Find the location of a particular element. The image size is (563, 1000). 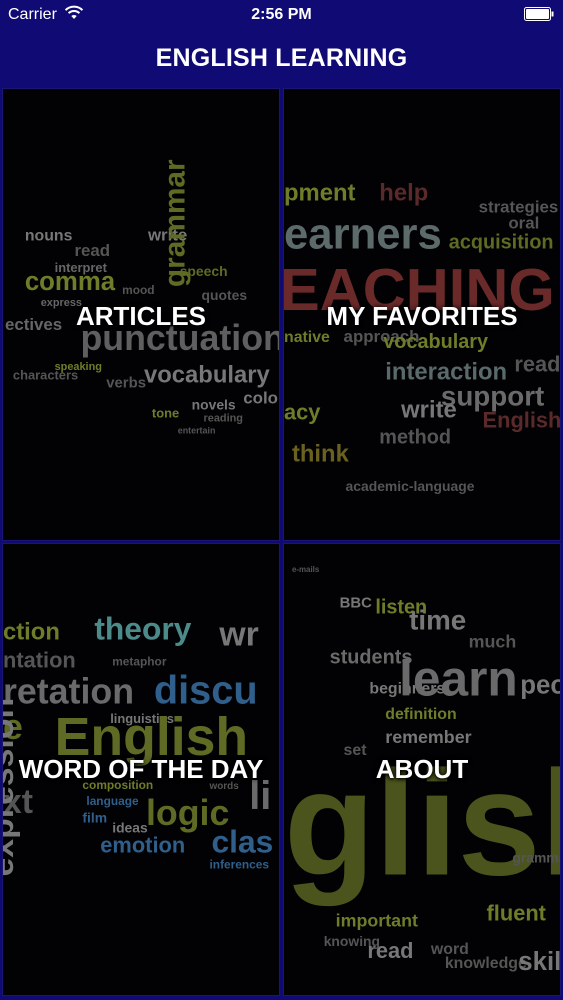

svg-text: definition is located at coordinates (420, 714).